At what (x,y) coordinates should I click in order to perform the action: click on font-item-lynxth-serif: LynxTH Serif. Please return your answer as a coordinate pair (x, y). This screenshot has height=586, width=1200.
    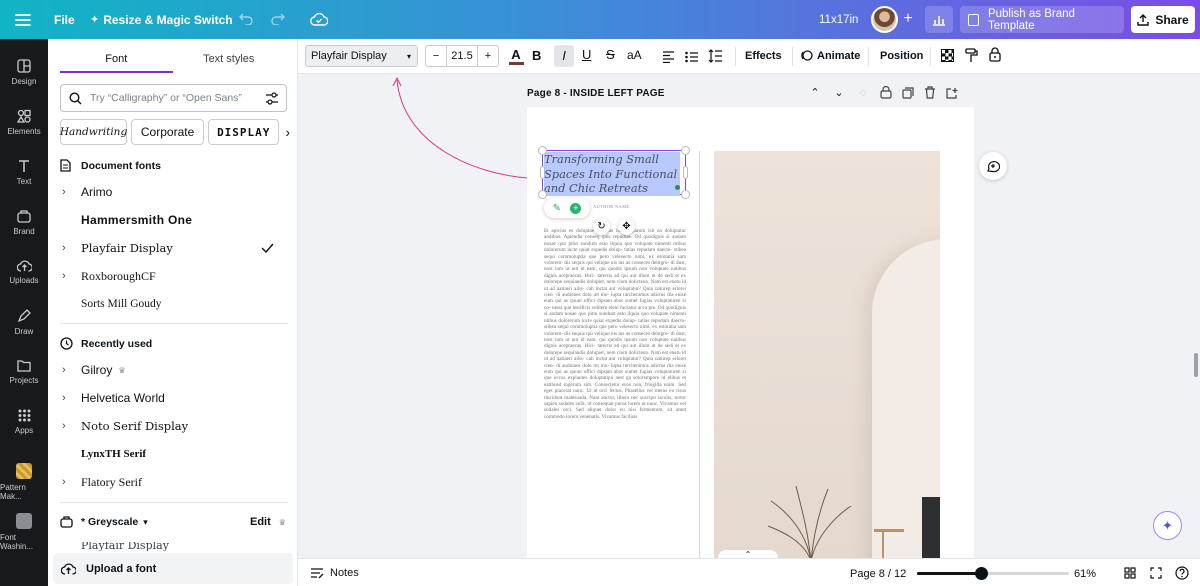
    Looking at the image, I should click on (175, 454).